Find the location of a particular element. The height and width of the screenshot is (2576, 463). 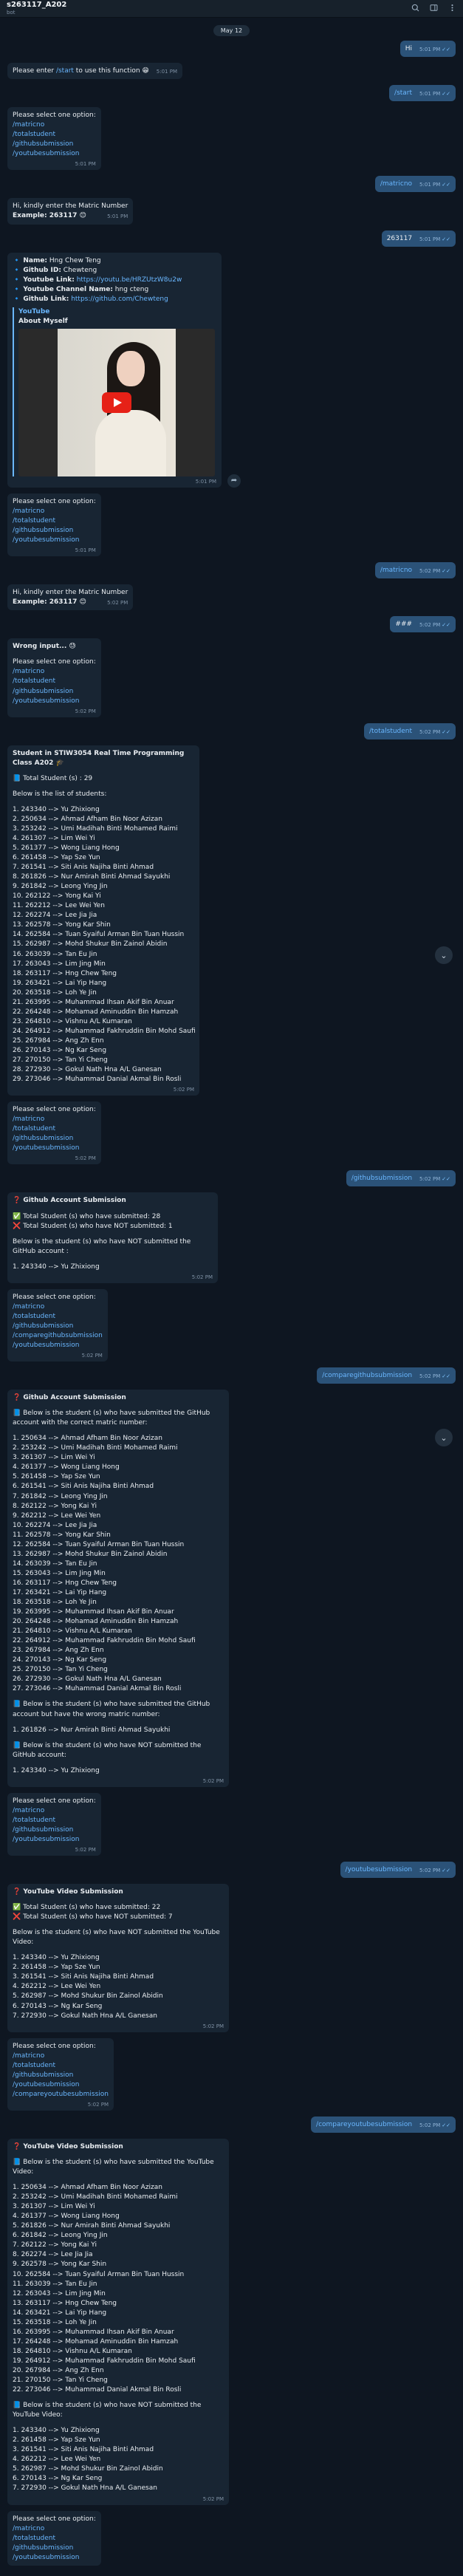

outgoing-message: /githubsubmission 5:02 PM ✓✓ is located at coordinates (401, 1178).